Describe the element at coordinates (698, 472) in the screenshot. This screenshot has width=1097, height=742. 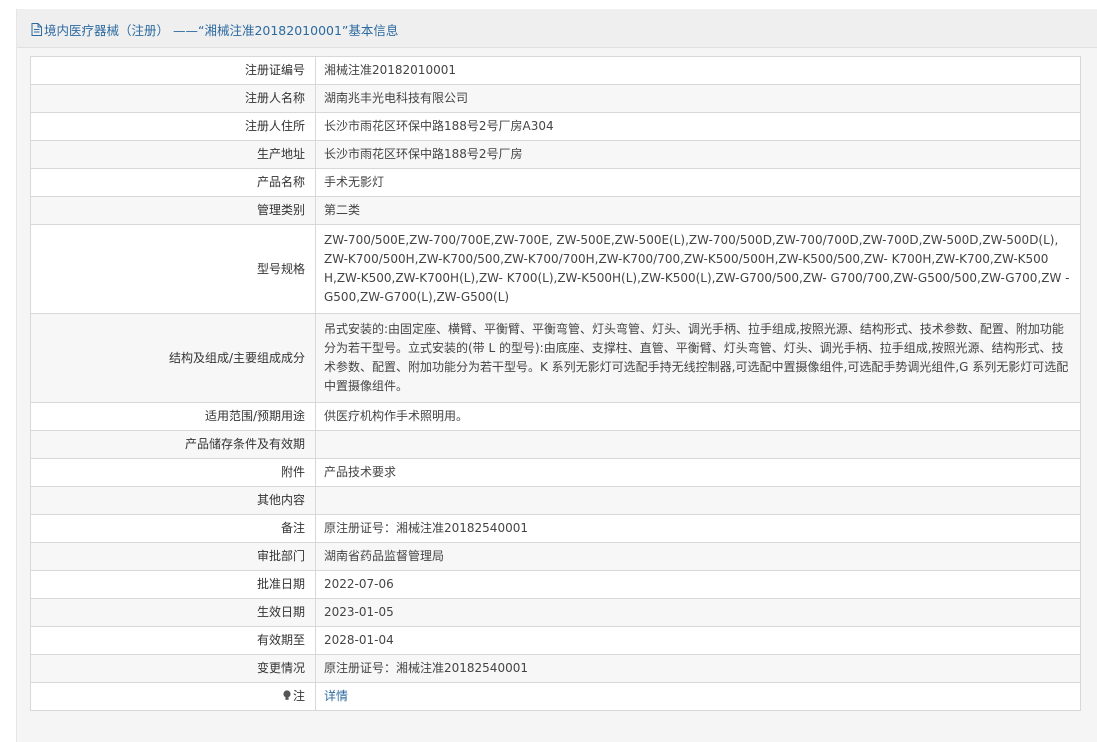
I see `row-value: 产品技术要求` at that location.